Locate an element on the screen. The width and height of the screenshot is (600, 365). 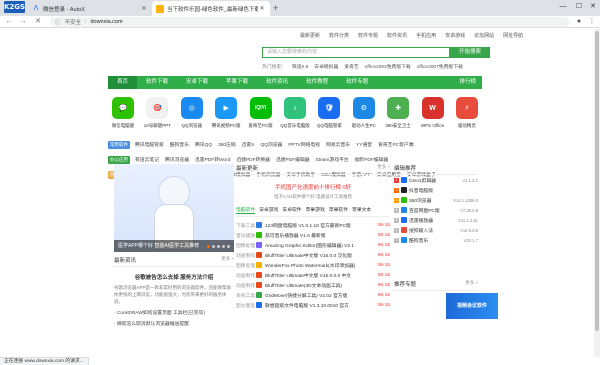
new-tab-button: + is located at coordinates (275, 8).